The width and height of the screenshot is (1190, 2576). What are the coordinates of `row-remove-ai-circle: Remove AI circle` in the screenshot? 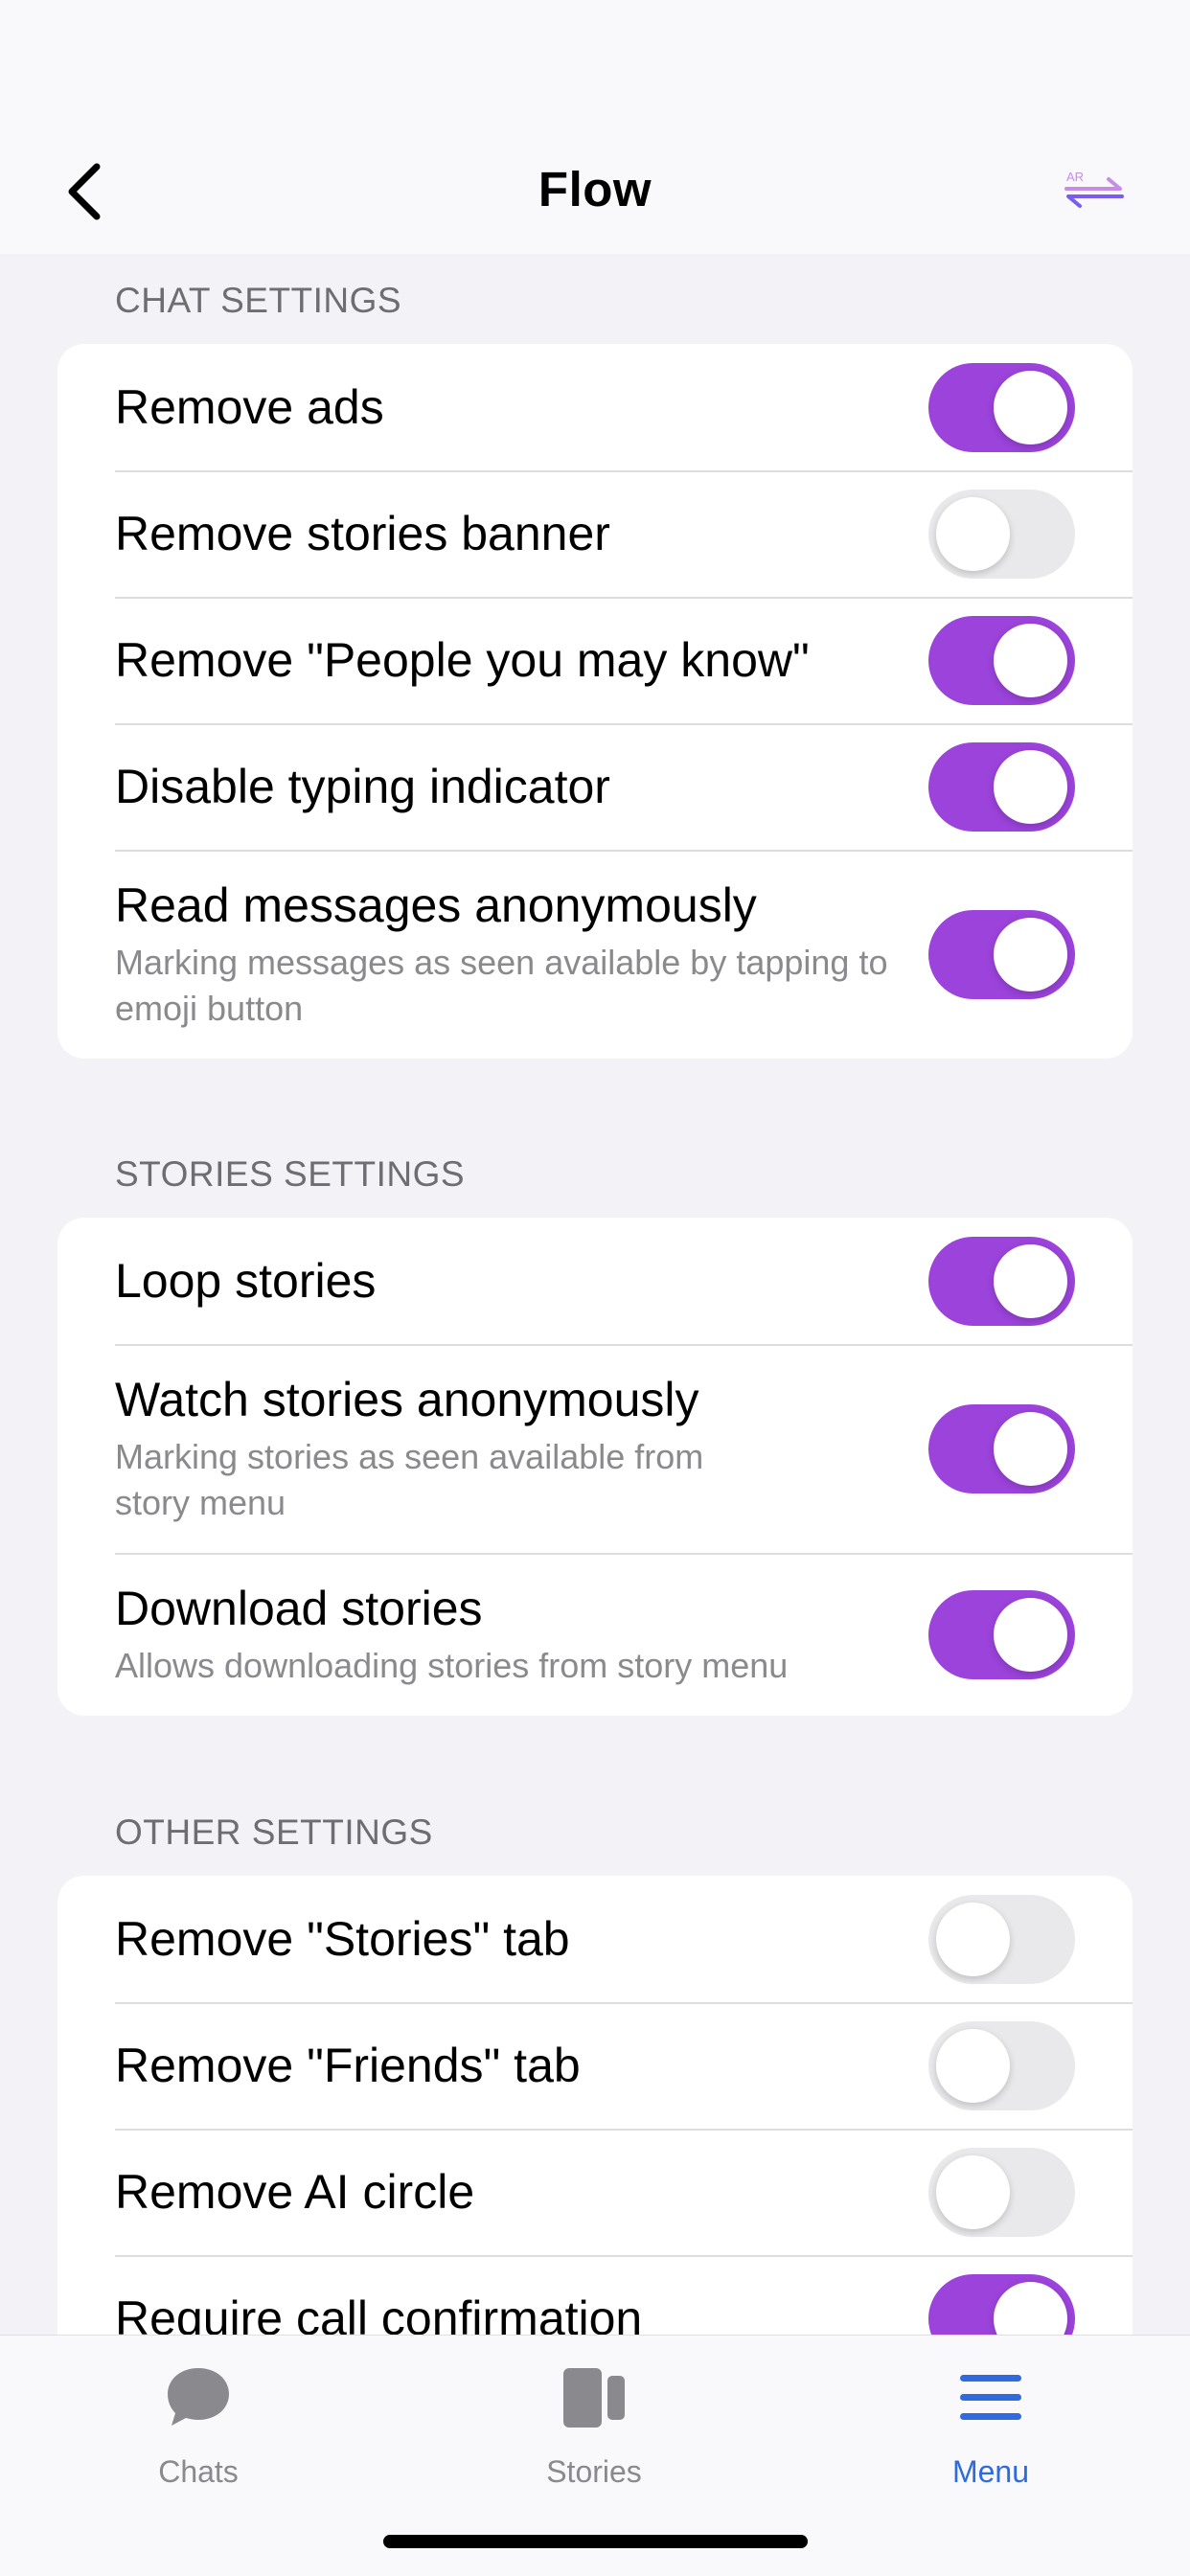 It's located at (595, 2192).